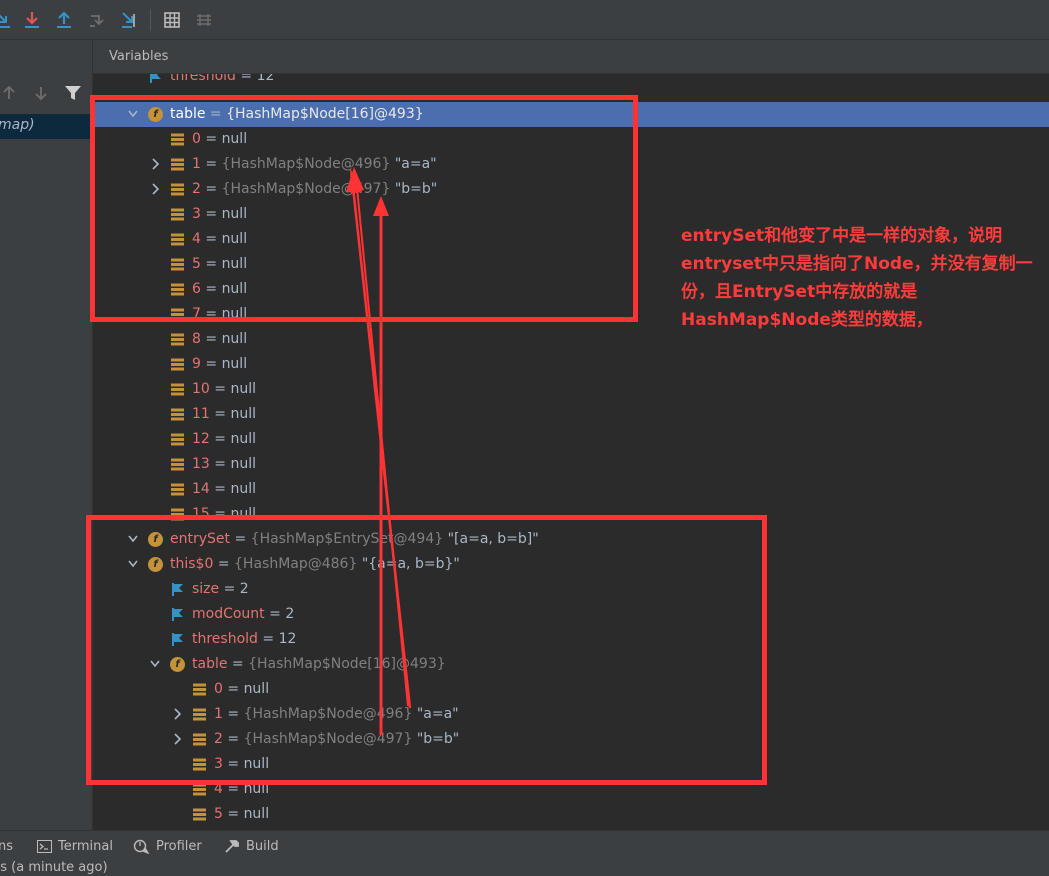 The image size is (1049, 876). What do you see at coordinates (524, 845) in the screenshot?
I see `bottom-tool-tabs: ns Terminal Profiler Build` at bounding box center [524, 845].